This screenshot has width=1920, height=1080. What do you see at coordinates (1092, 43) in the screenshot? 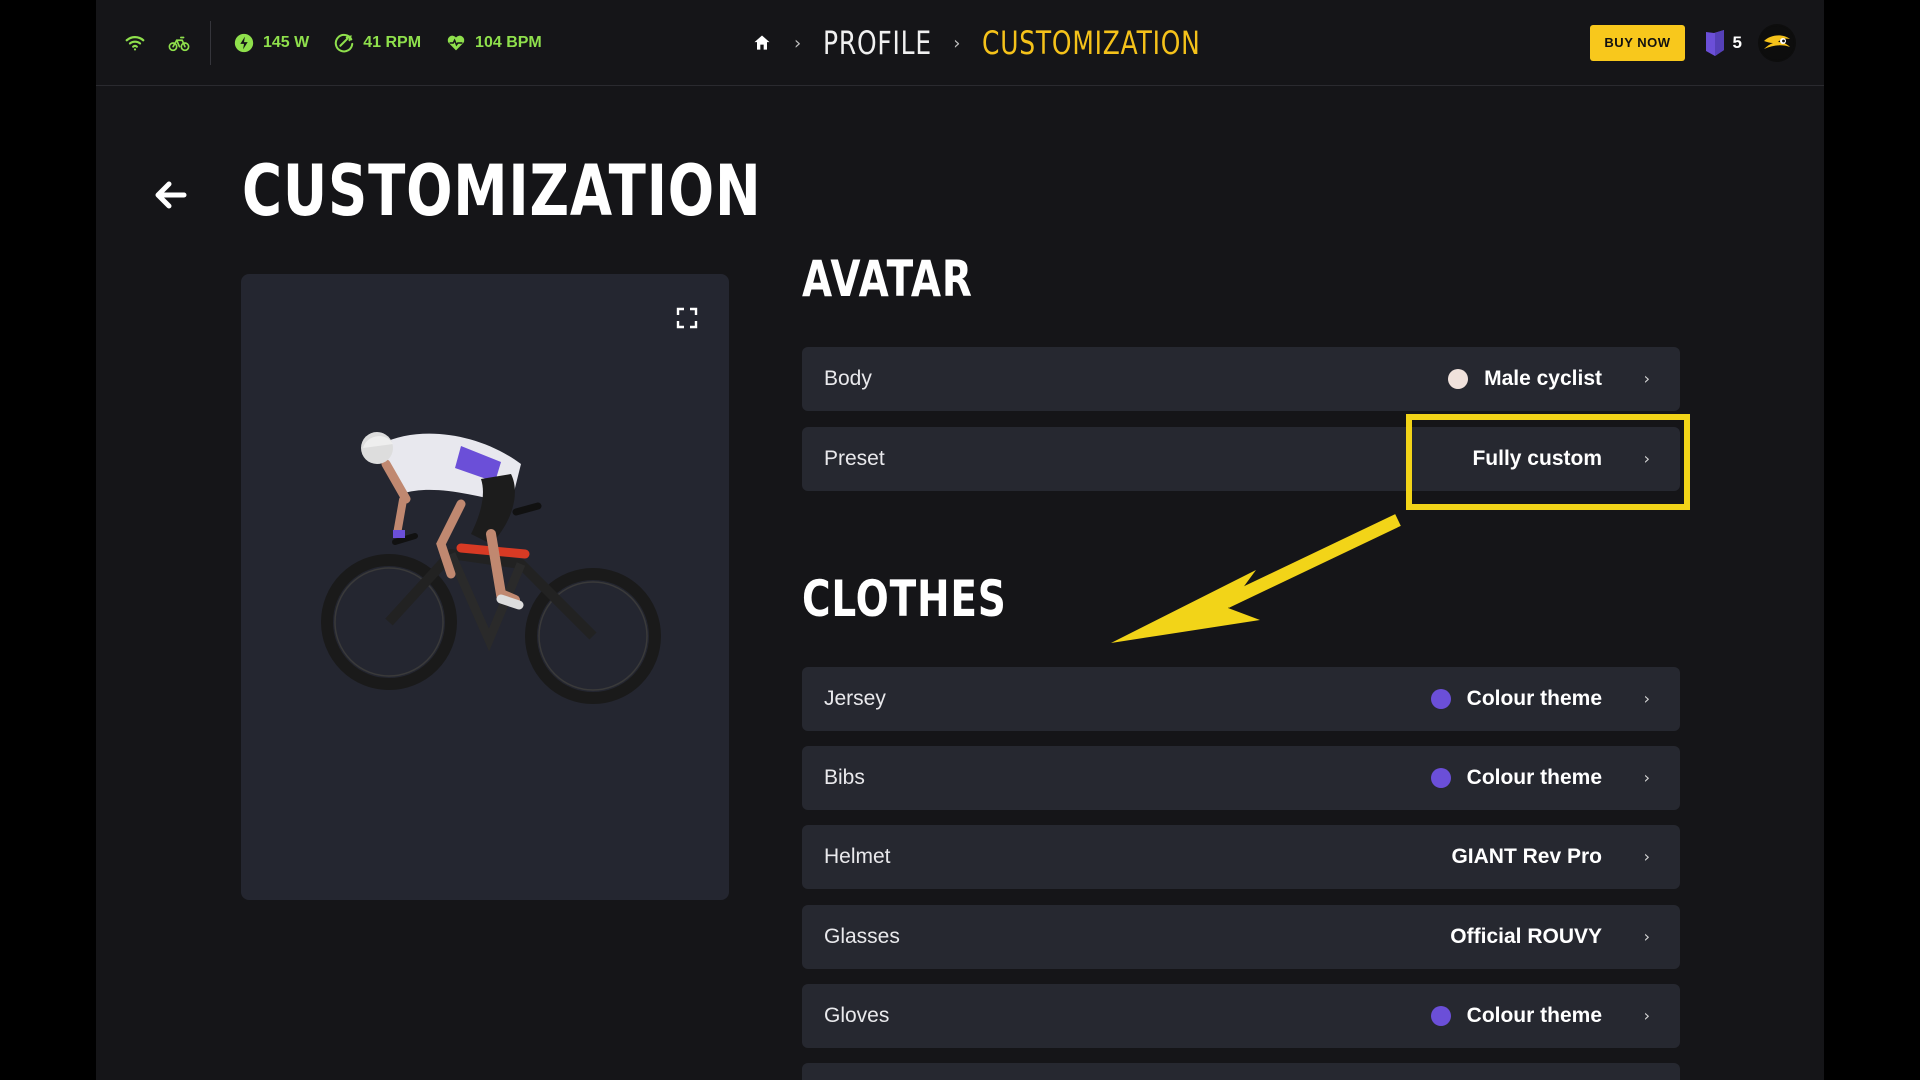
I see `breadcrumb-current: CUSTOMIZATION` at bounding box center [1092, 43].